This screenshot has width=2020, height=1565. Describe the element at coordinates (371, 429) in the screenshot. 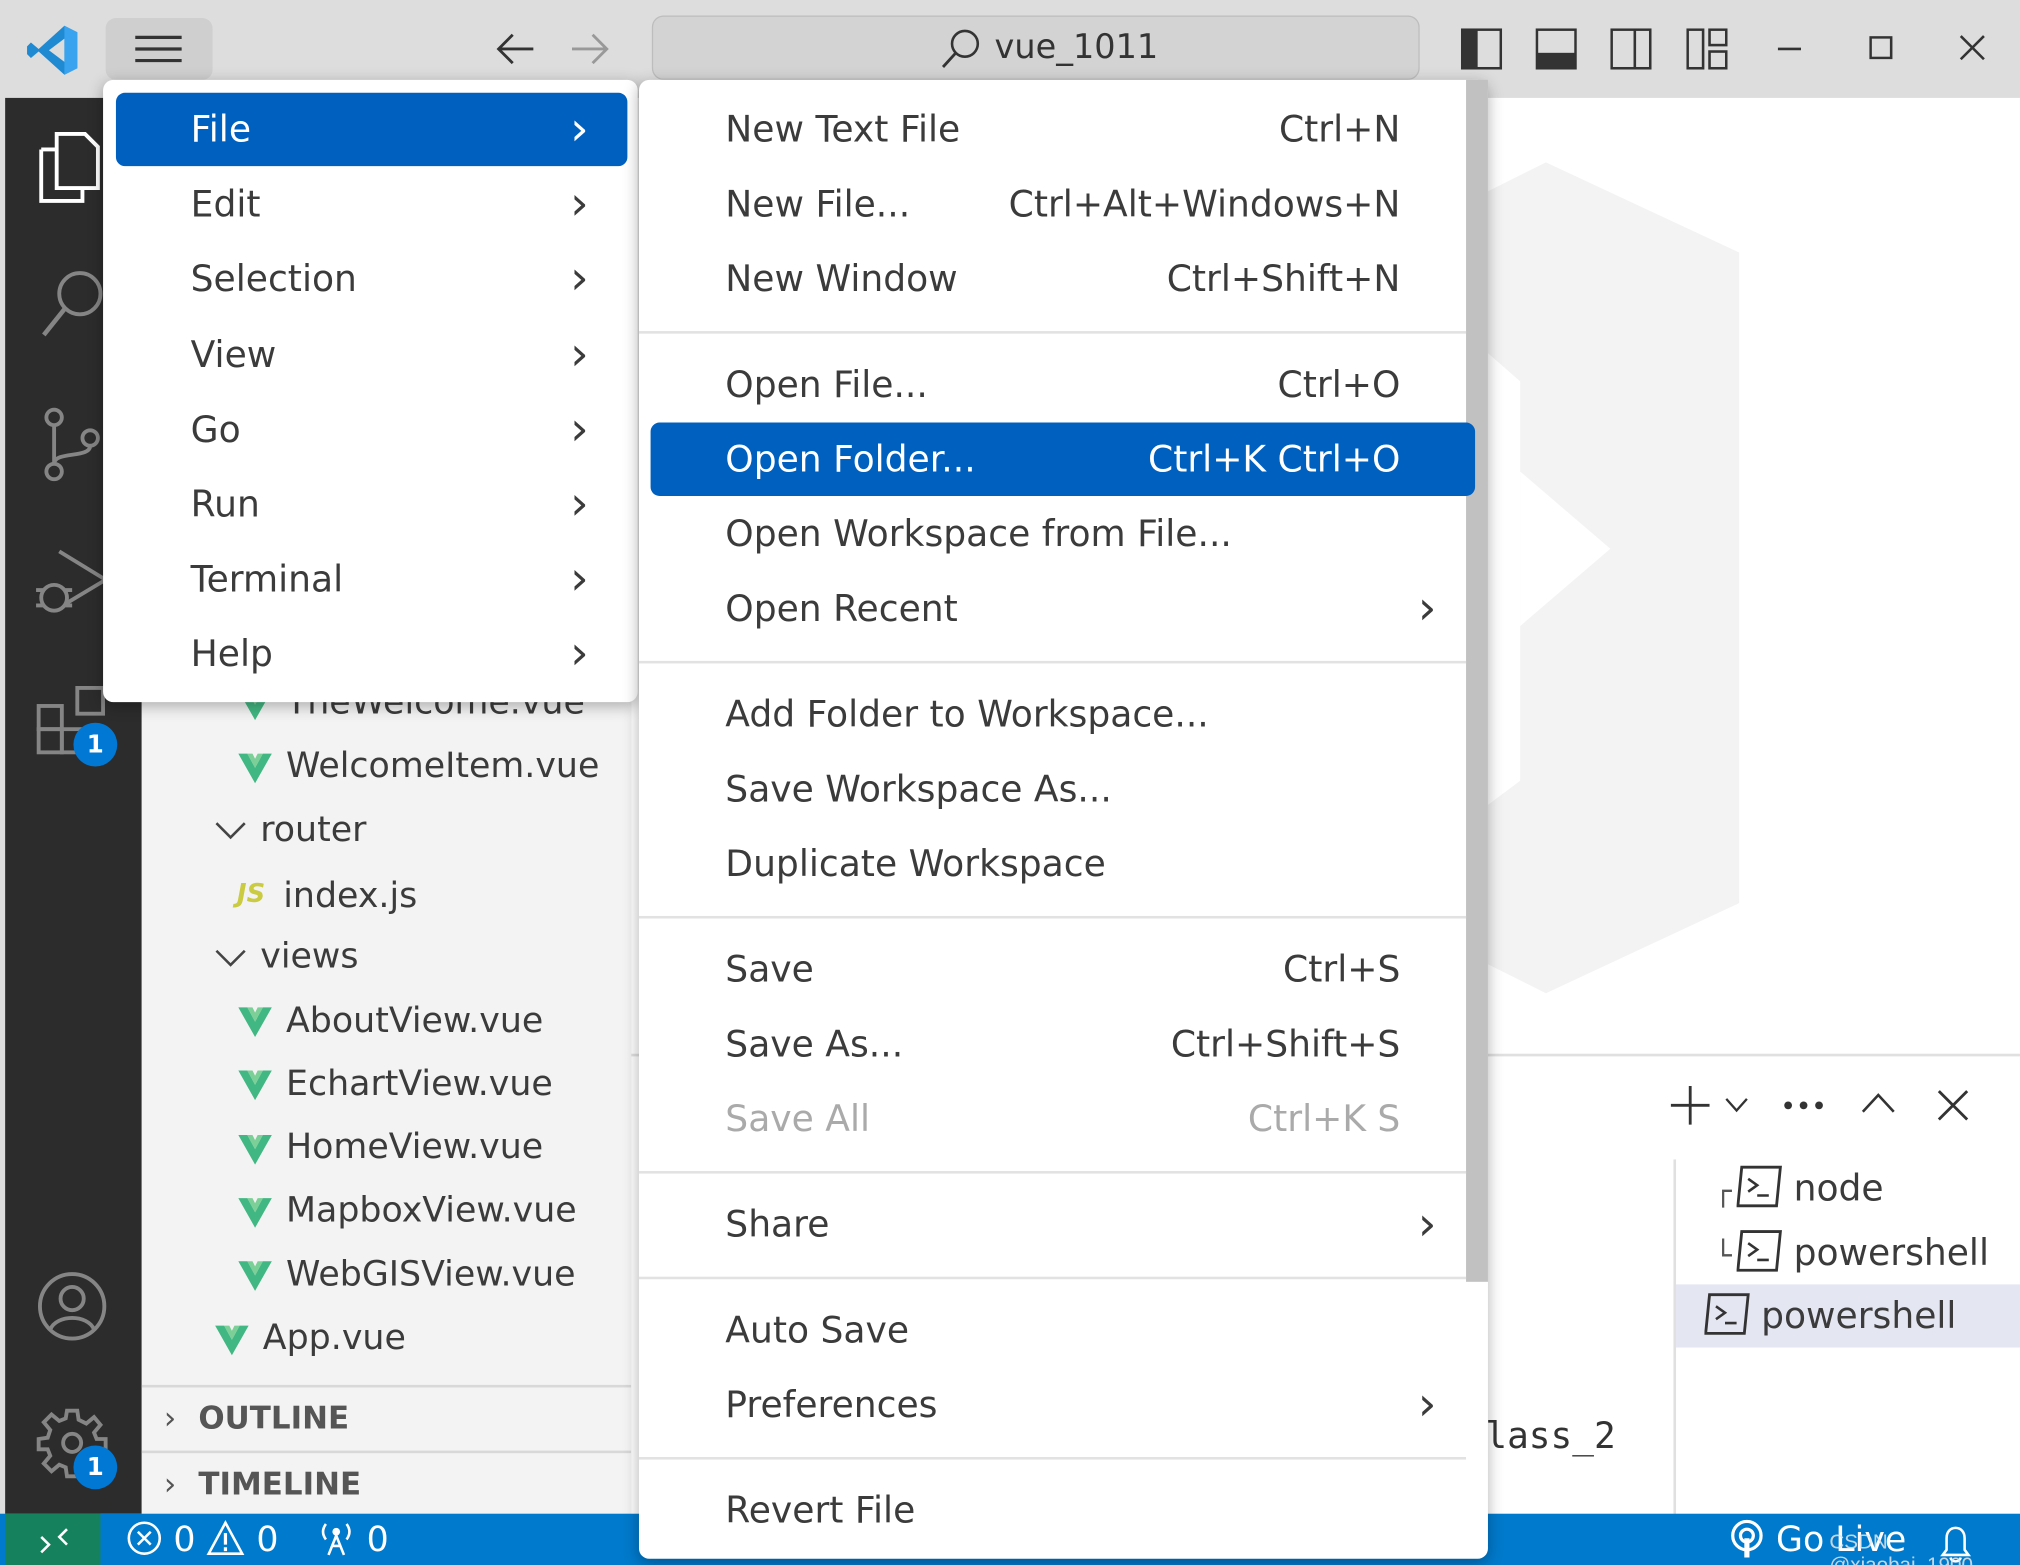

I see `menu-item-go: Go ›` at that location.